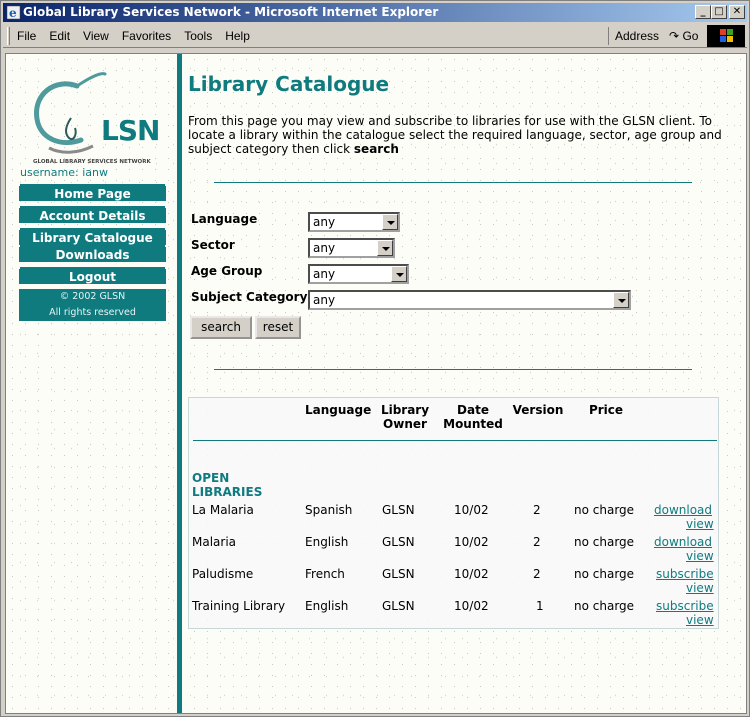 This screenshot has width=750, height=717. I want to click on menu-view: View, so click(96, 36).